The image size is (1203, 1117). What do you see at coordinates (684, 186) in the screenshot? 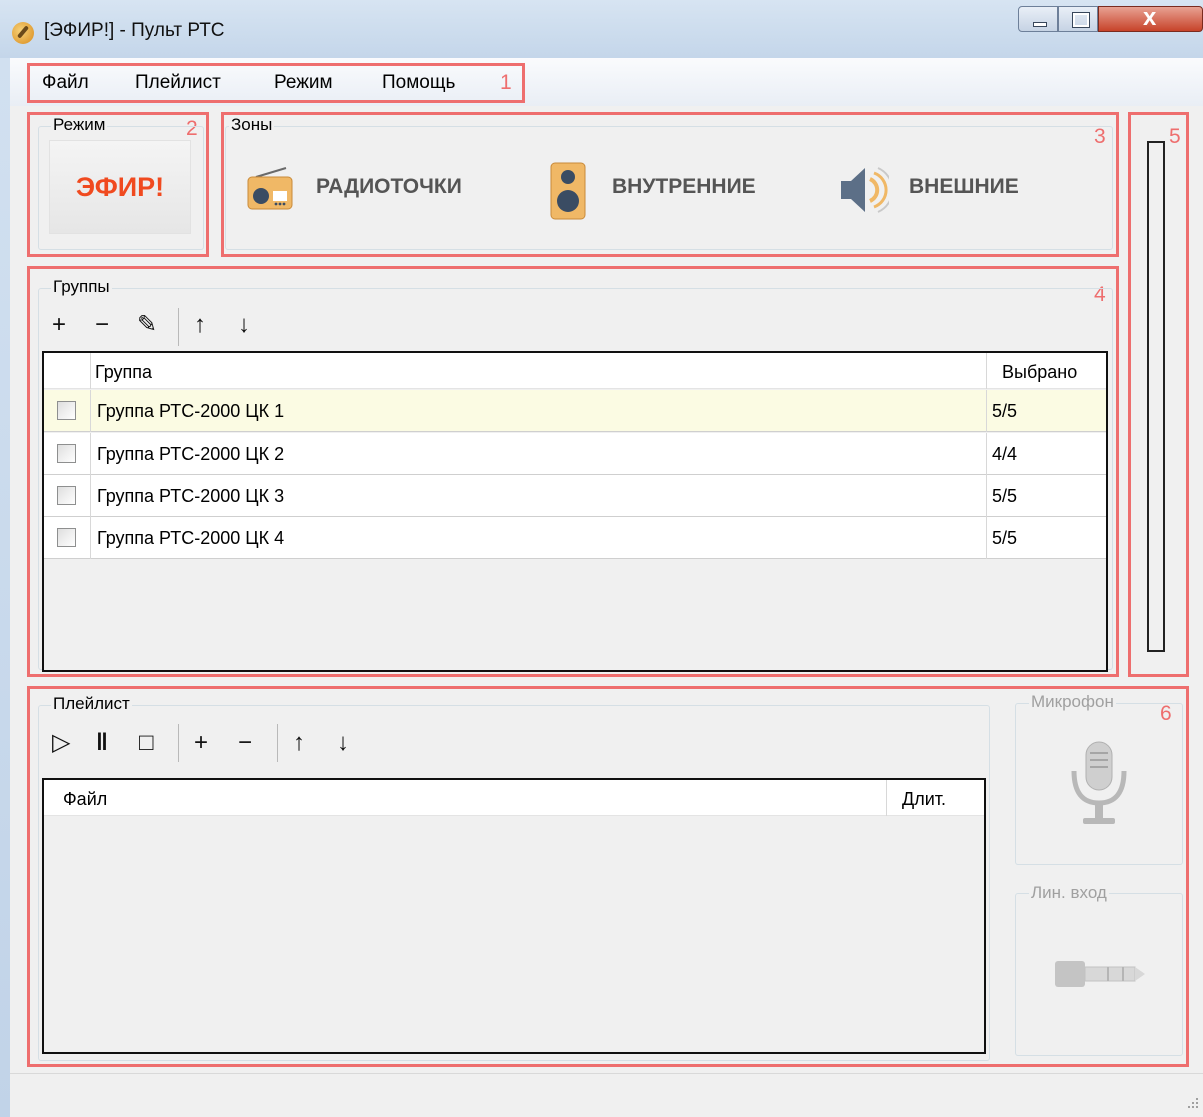
I see `zone-internal-label: ВНУТРЕННИЕ` at bounding box center [684, 186].